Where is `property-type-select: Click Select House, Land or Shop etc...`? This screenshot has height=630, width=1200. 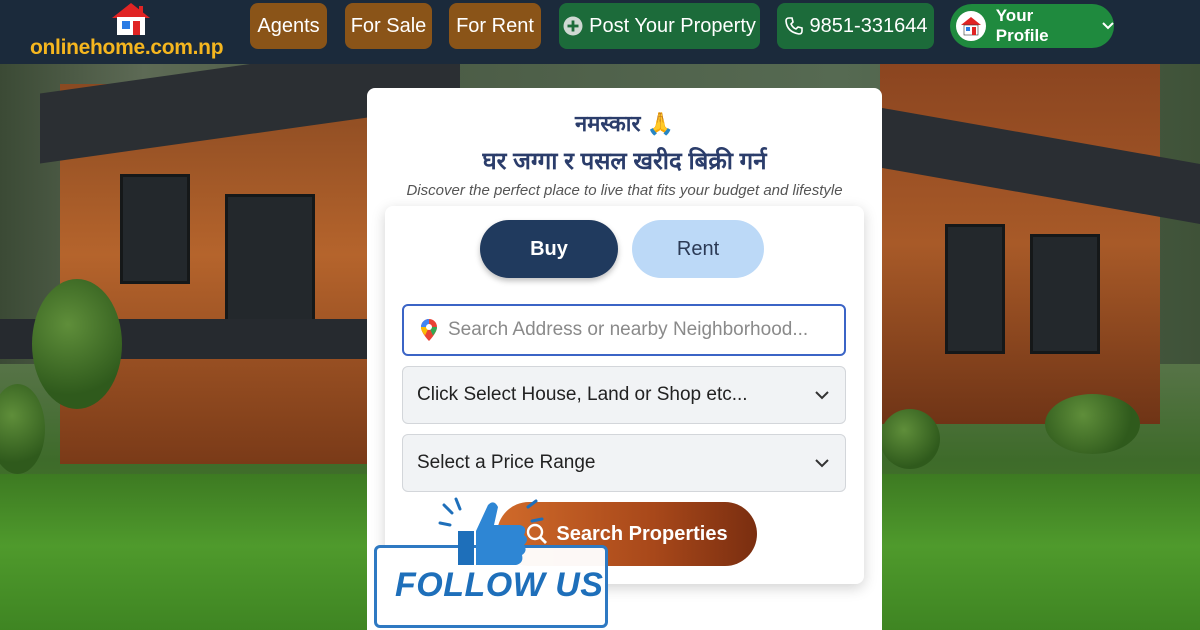
property-type-select: Click Select House, Land or Shop etc... is located at coordinates (624, 395).